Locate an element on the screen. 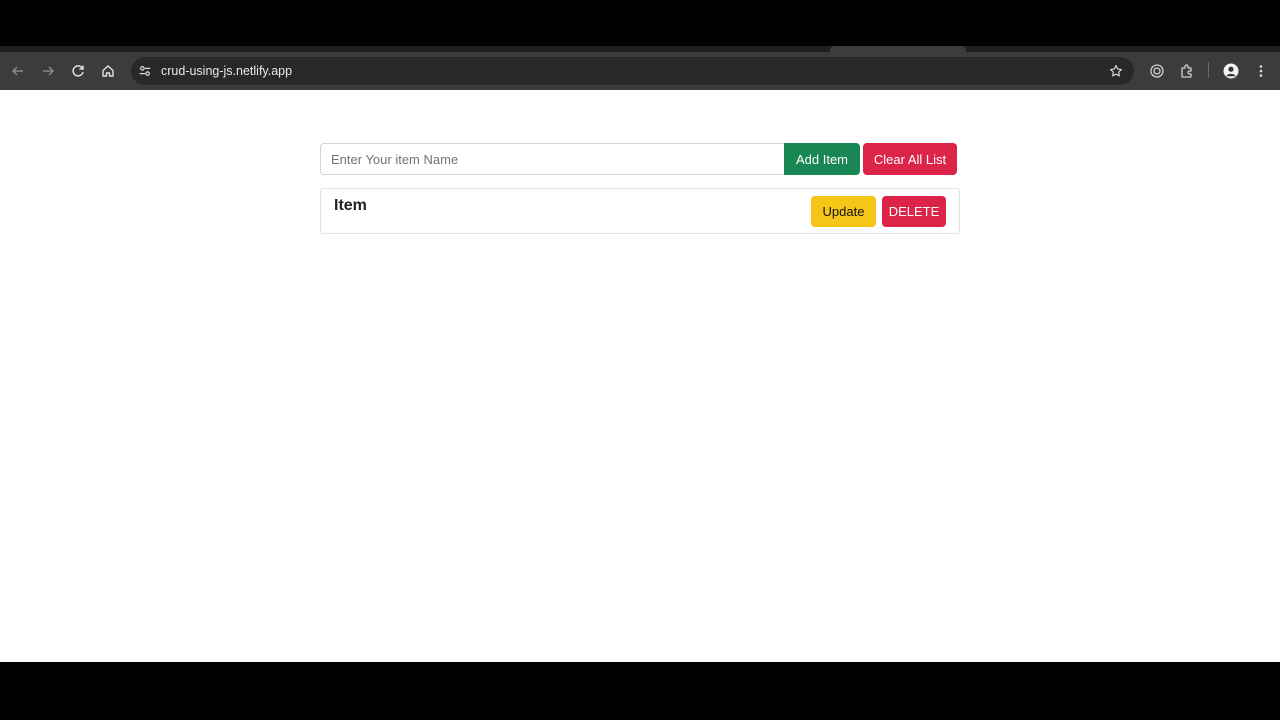 The height and width of the screenshot is (720, 1280). bottom-letterbox is located at coordinates (640, 691).